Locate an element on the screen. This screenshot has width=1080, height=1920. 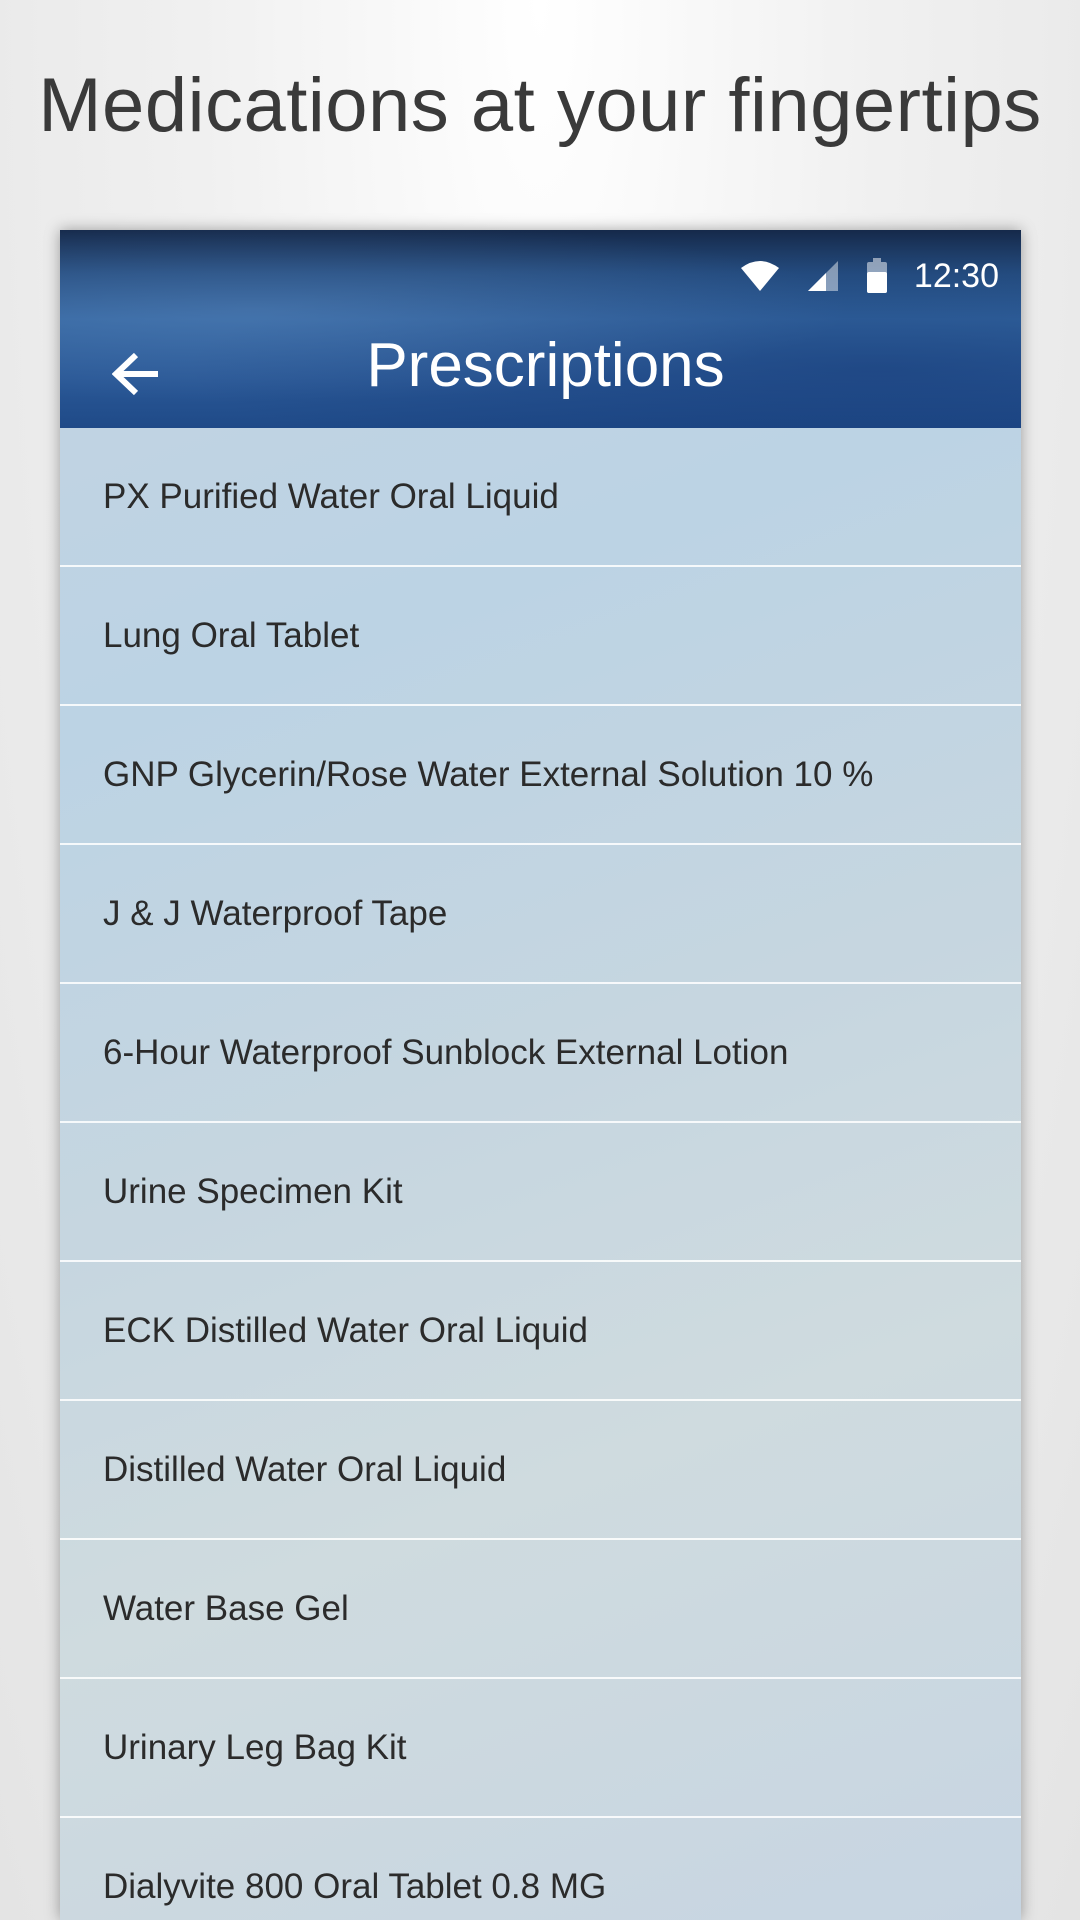
prescription-item: Dialyvite 800 Oral Tablet 0.8 MG is located at coordinates (540, 1869).